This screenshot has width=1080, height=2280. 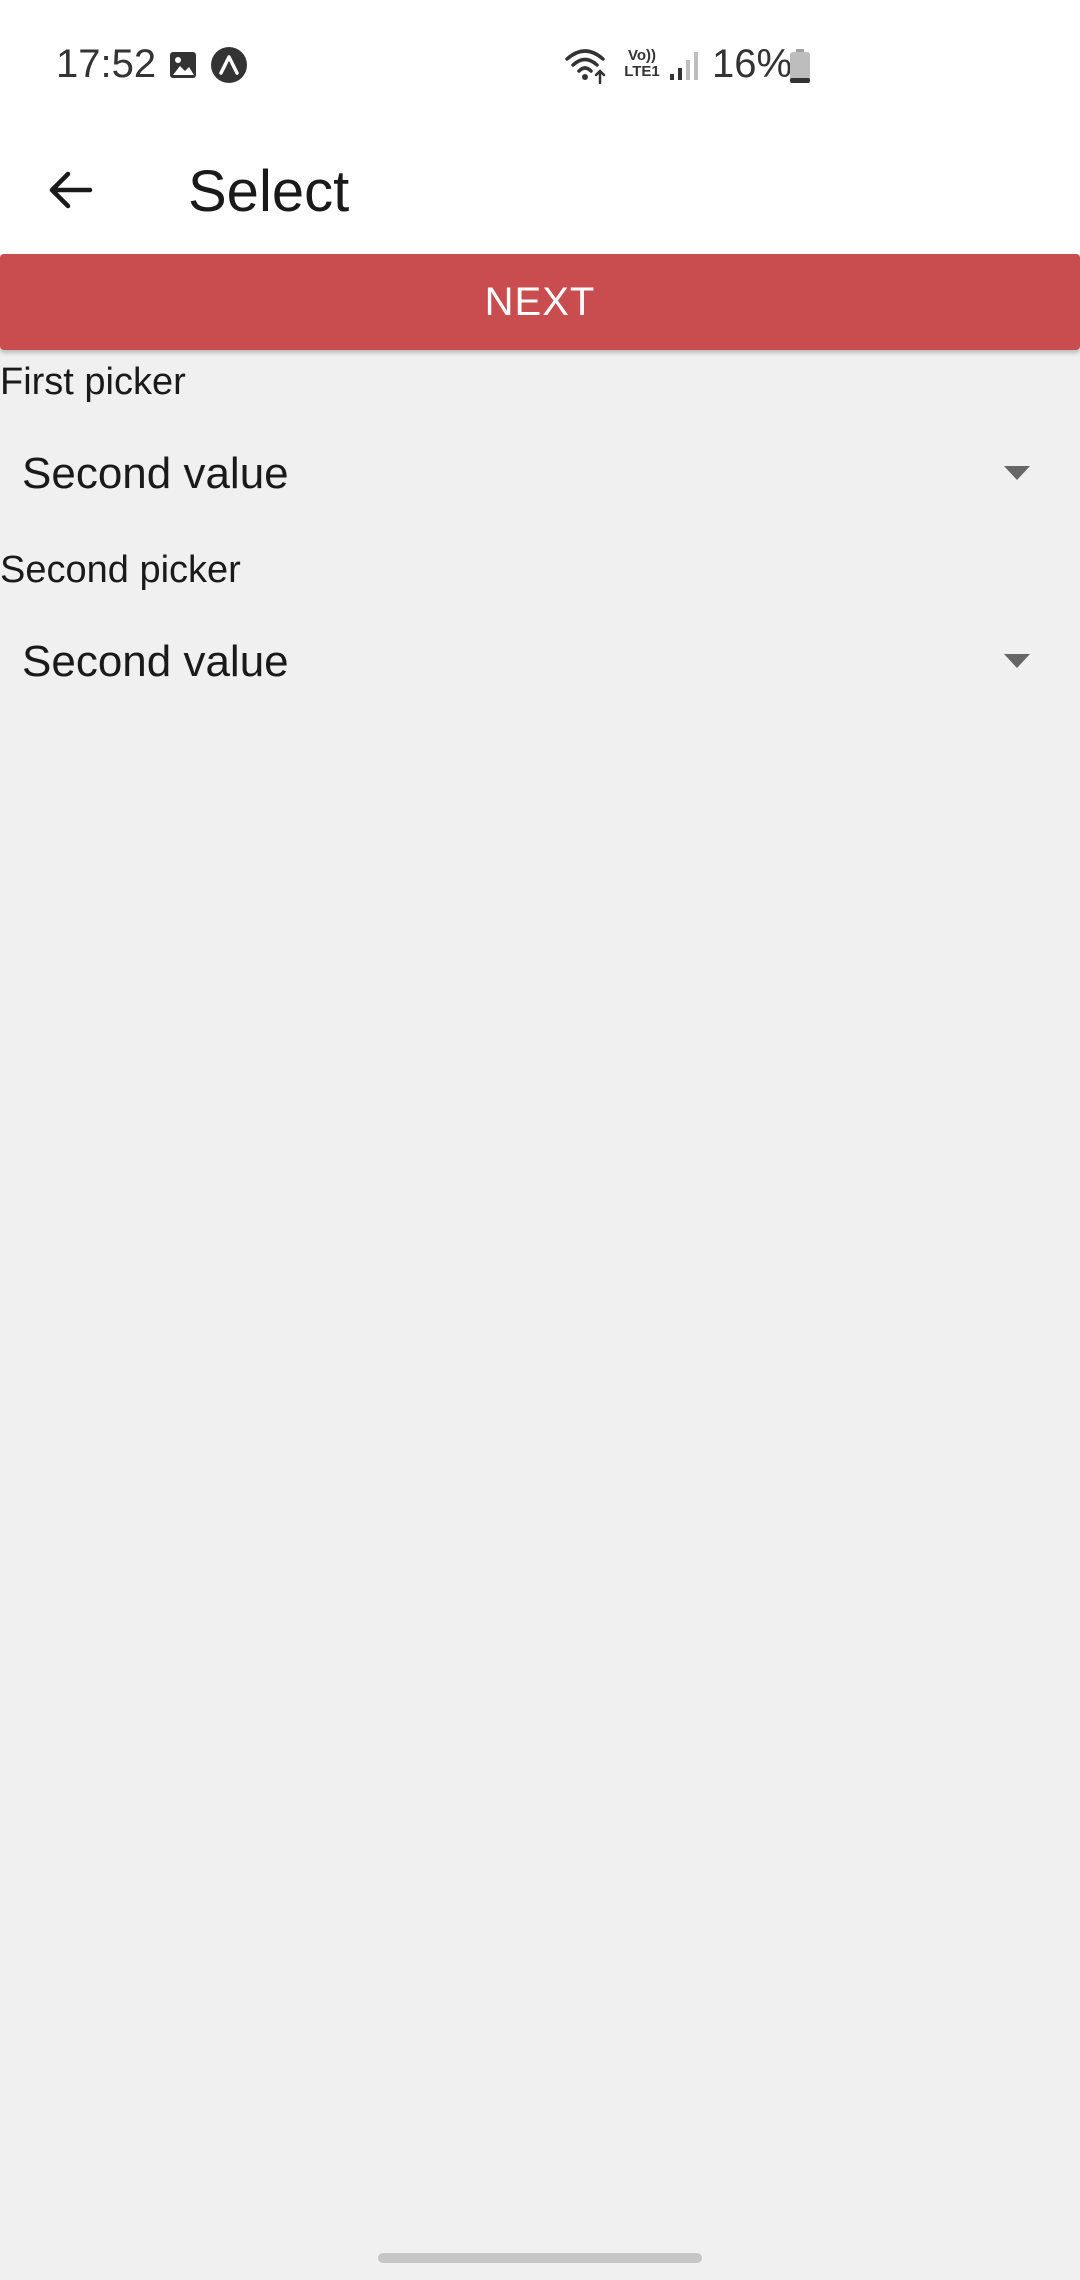 What do you see at coordinates (93, 382) in the screenshot?
I see `first-picker-label: First picker` at bounding box center [93, 382].